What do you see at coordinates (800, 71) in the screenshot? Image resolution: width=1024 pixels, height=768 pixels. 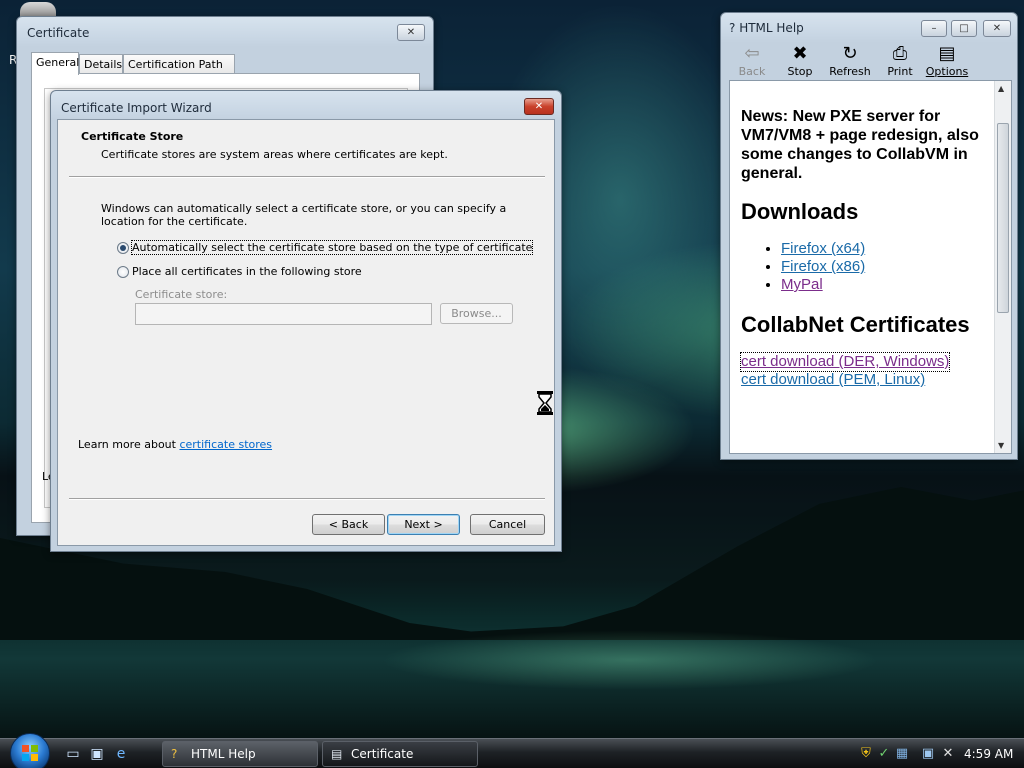 I see `help-stop-label: Stop` at bounding box center [800, 71].